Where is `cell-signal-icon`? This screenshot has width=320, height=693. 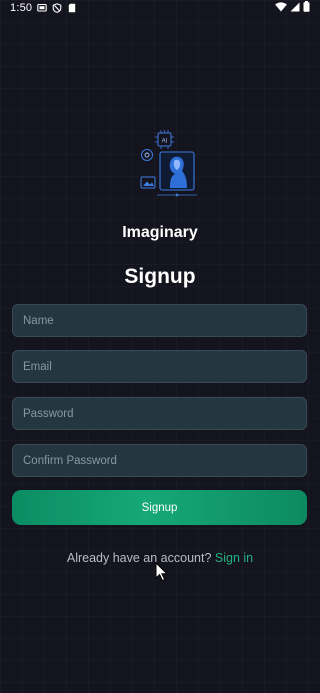 cell-signal-icon is located at coordinates (295, 8).